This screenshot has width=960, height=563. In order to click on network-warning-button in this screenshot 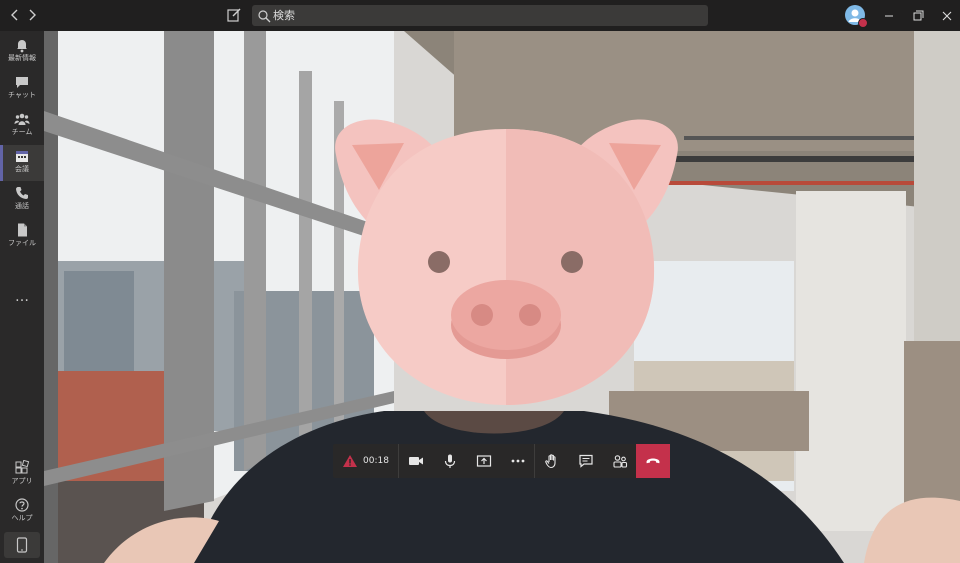, I will do `click(350, 461)`.